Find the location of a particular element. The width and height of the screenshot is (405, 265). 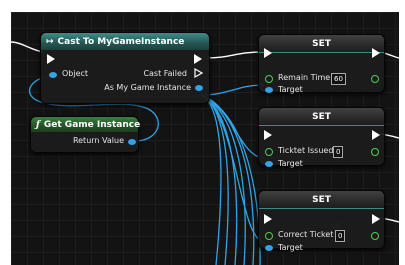

function-icon: ƒ is located at coordinates (38, 124).